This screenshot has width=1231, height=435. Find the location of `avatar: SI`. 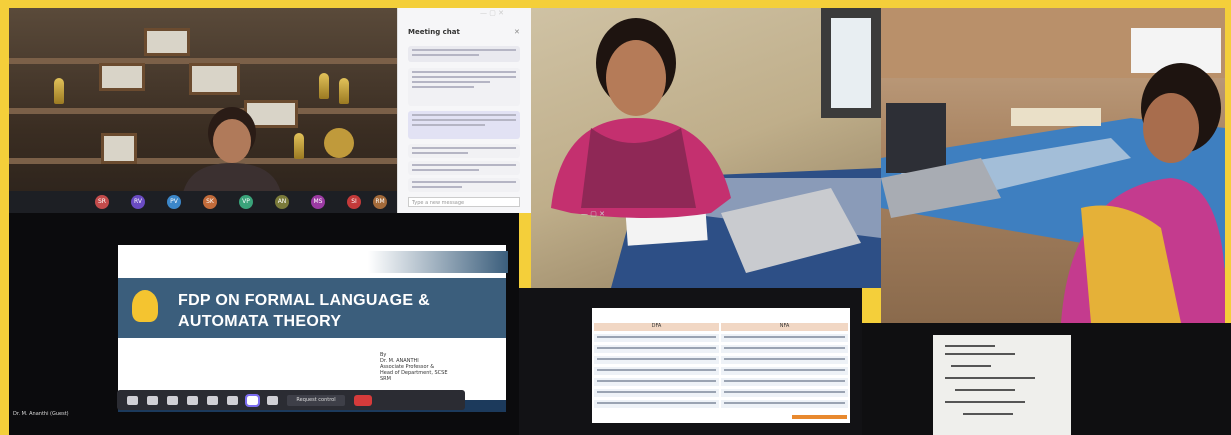

avatar: SI is located at coordinates (354, 202).